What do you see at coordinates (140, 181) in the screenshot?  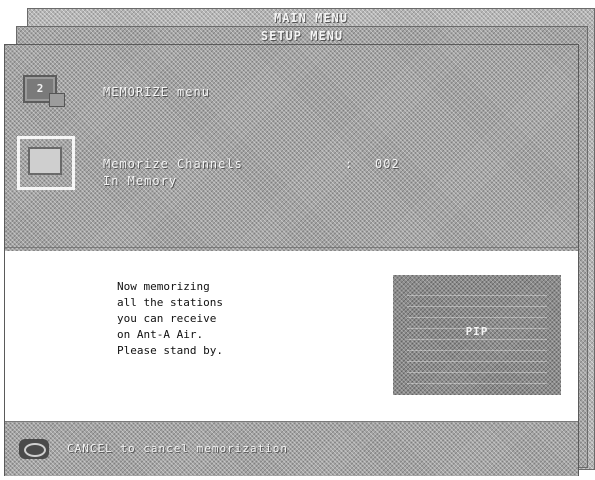 I see `in-memory-label: In Memory` at bounding box center [140, 181].